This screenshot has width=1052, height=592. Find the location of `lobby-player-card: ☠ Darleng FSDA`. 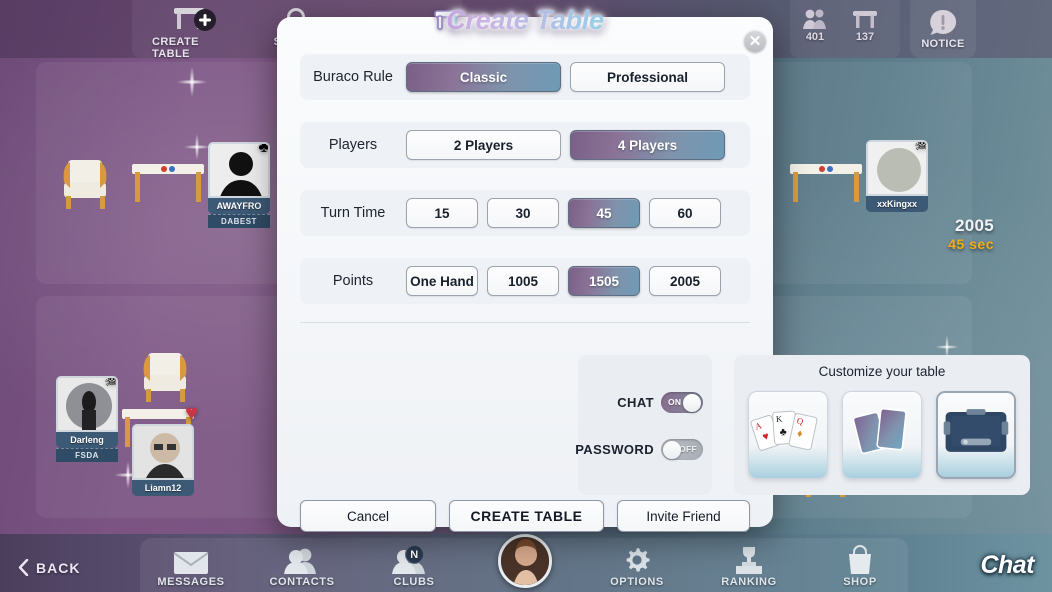

lobby-player-card: ☠ Darleng FSDA is located at coordinates (87, 419).